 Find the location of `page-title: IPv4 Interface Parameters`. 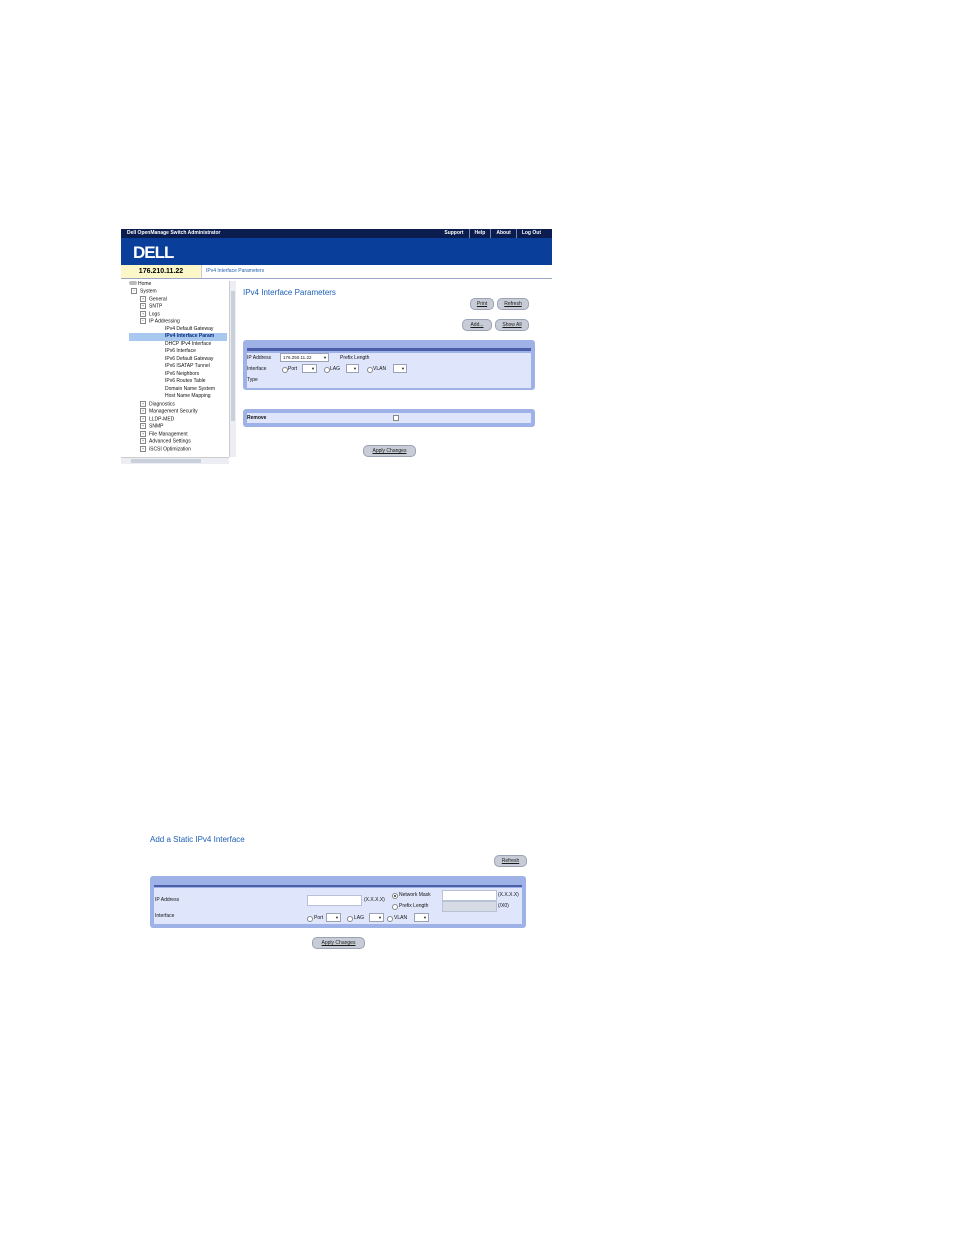

page-title: IPv4 Interface Parameters is located at coordinates (289, 292).